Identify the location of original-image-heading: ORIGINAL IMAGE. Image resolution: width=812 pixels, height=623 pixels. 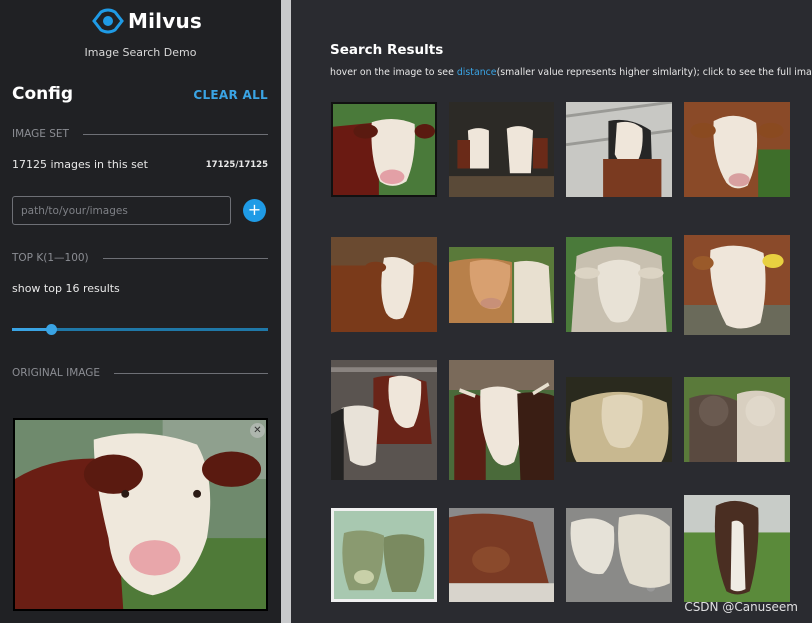
(140, 373).